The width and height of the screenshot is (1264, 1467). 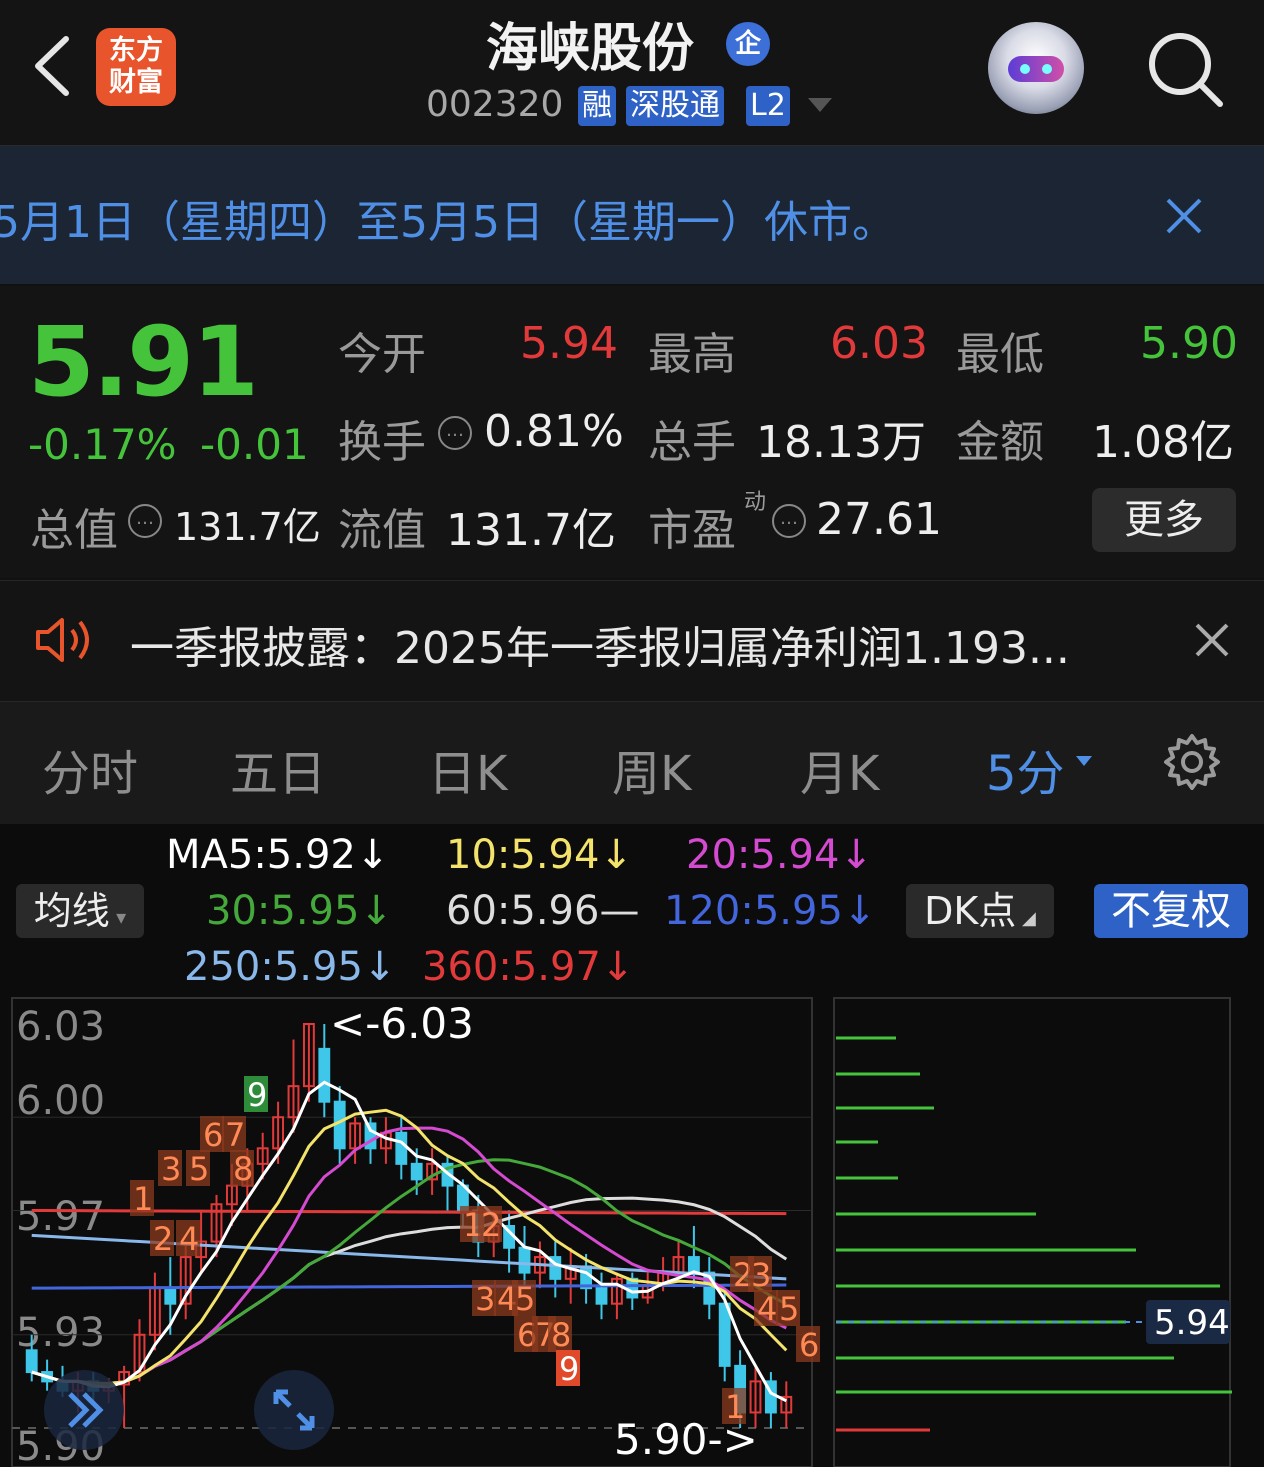 What do you see at coordinates (254, 444) in the screenshot?
I see `change-value: -0.01` at bounding box center [254, 444].